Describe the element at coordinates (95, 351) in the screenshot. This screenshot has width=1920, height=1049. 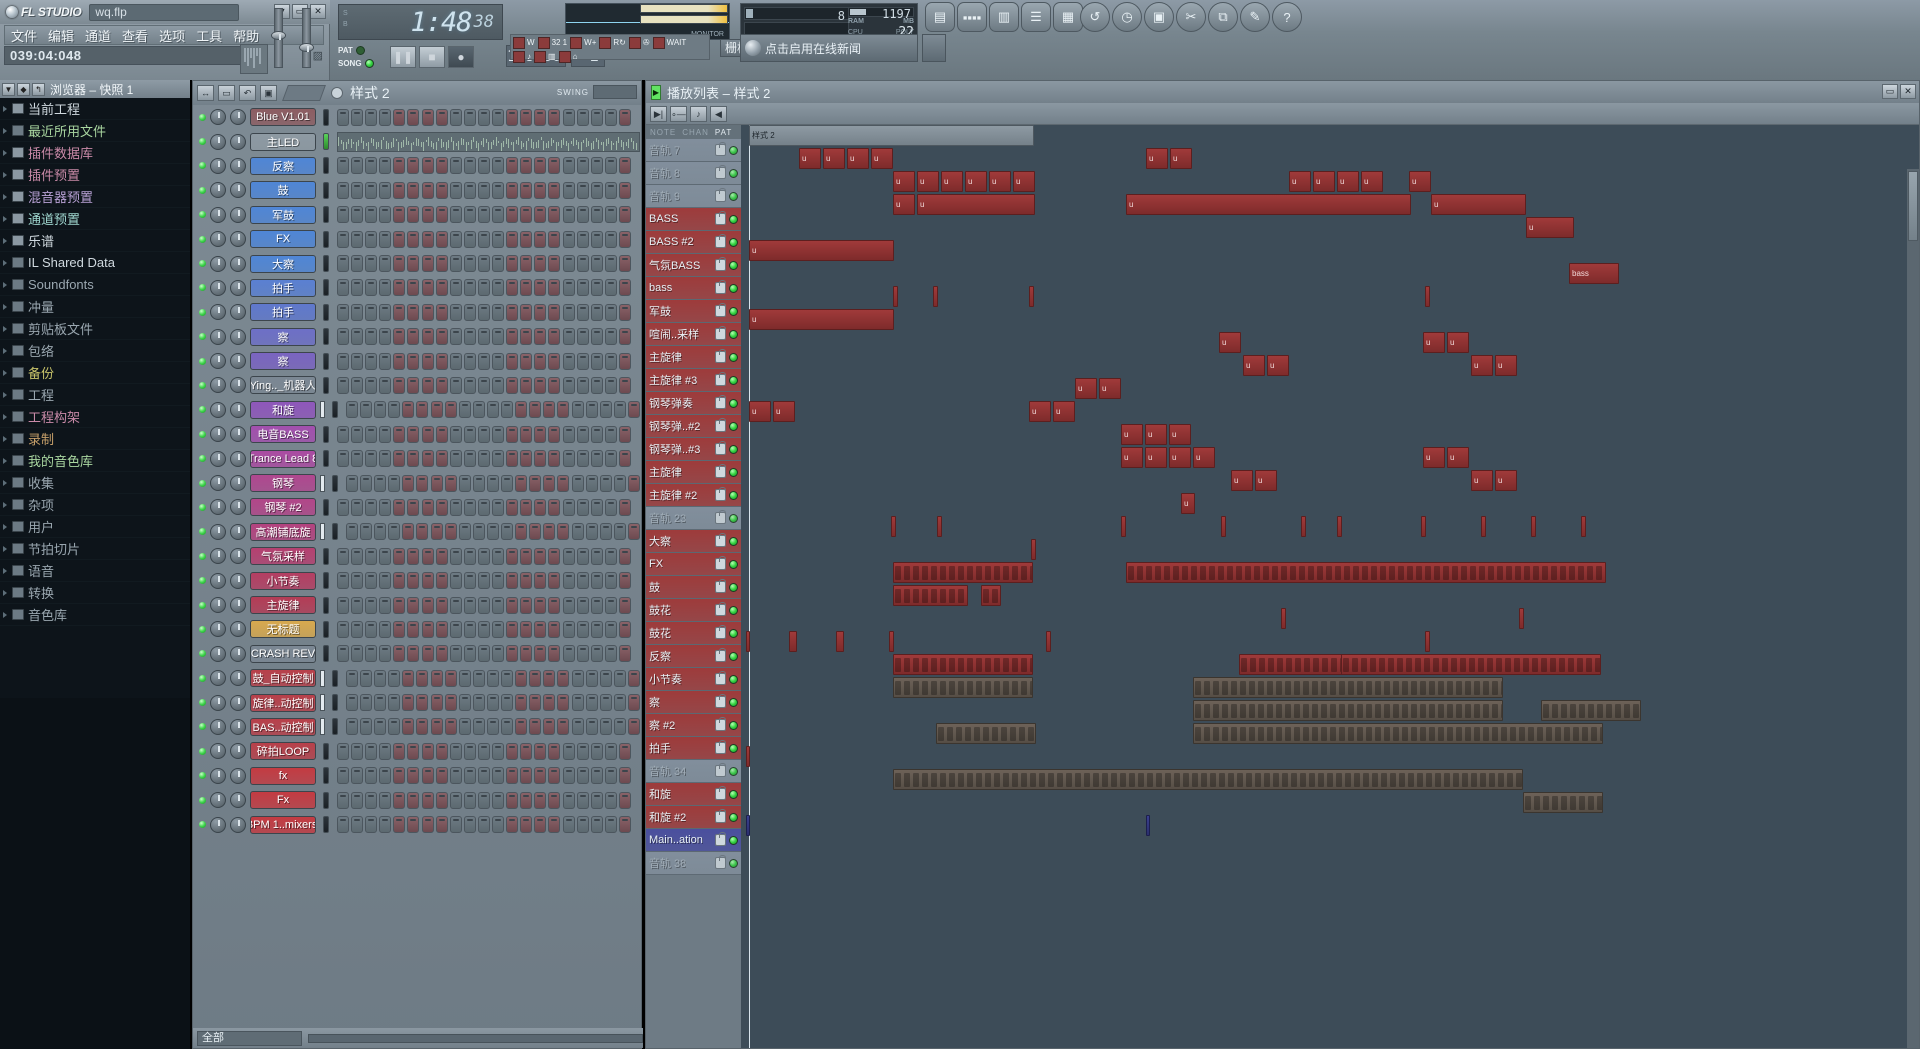
I see `browser-item-11: 包络` at that location.